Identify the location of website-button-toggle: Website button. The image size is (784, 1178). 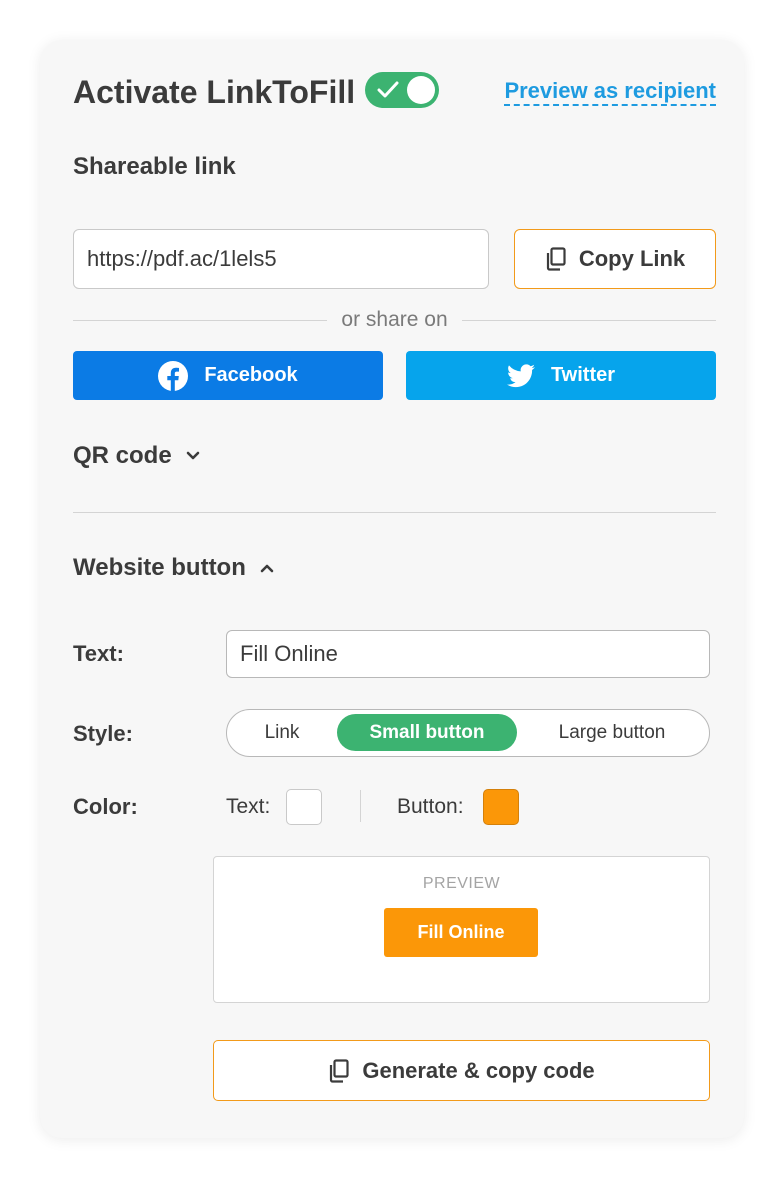
(173, 568).